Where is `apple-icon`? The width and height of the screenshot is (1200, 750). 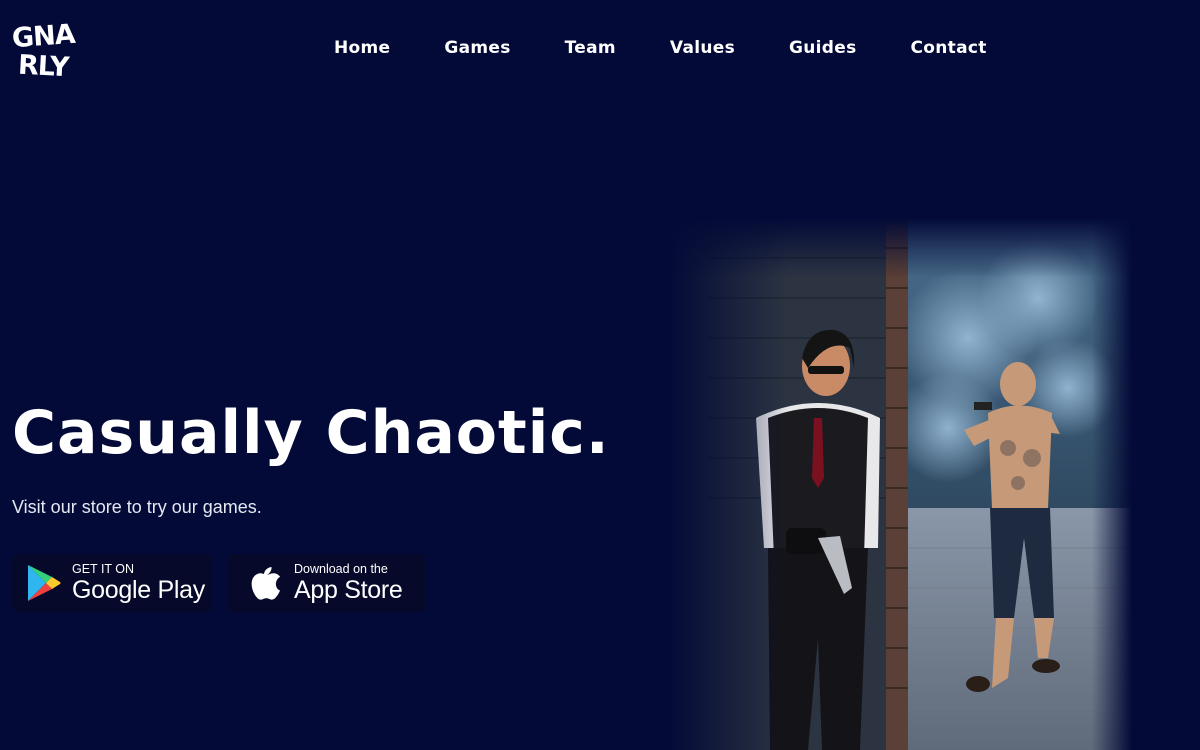
apple-icon is located at coordinates (266, 583).